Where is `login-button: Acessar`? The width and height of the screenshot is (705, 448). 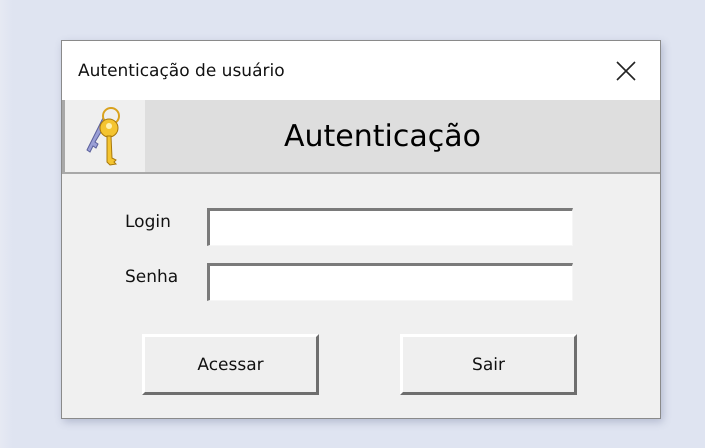
login-button: Acessar is located at coordinates (230, 364).